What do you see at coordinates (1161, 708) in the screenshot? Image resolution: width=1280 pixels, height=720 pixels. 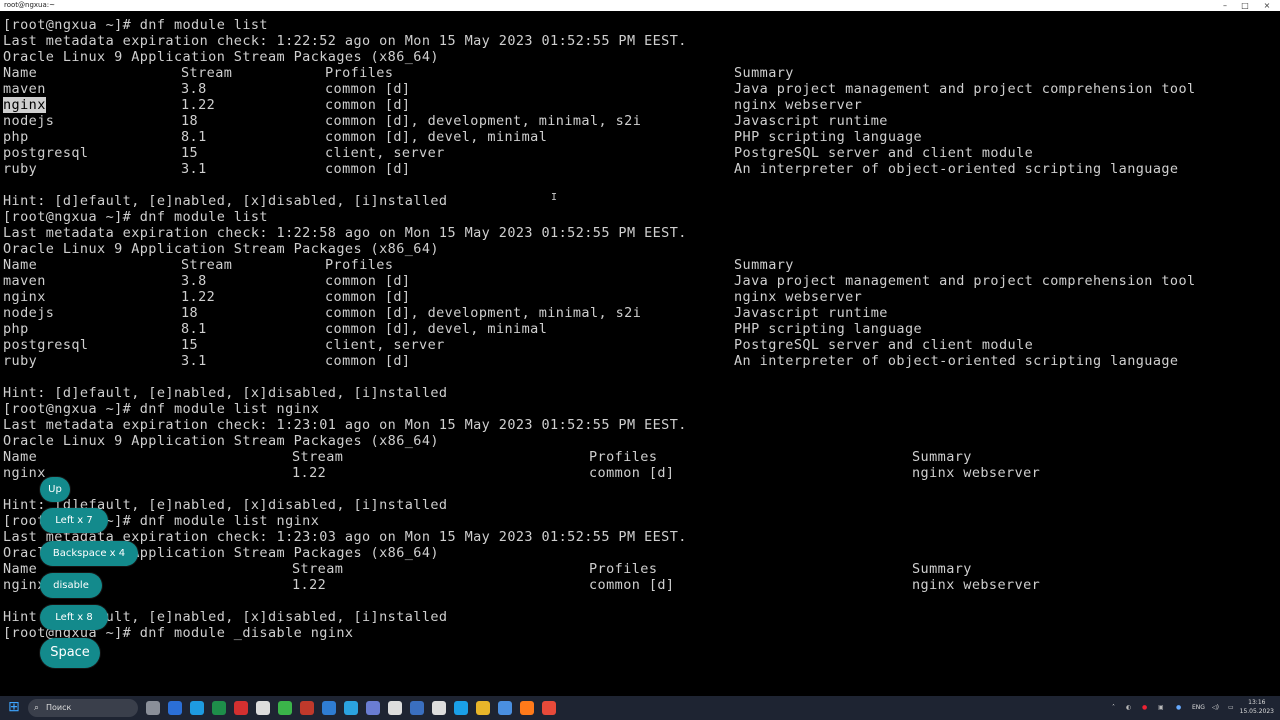 I see `tray-app-icon-2: ▣` at bounding box center [1161, 708].